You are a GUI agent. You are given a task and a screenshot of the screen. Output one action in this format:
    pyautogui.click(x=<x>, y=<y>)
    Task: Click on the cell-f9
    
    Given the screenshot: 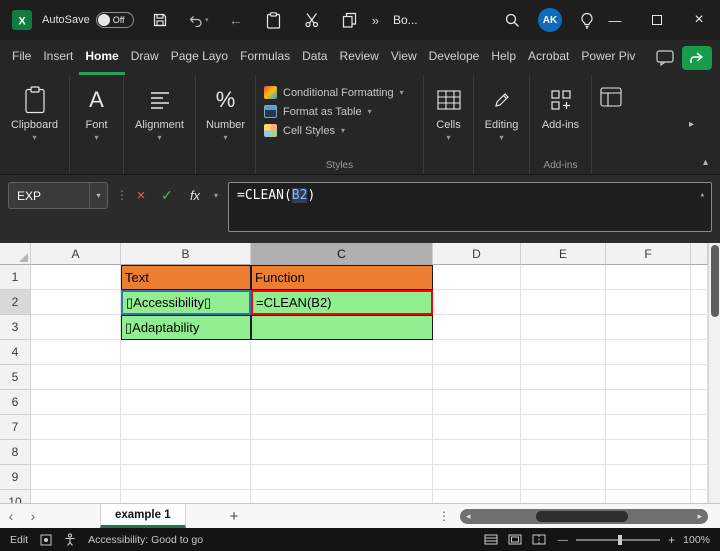 What is the action you would take?
    pyautogui.click(x=648, y=477)
    